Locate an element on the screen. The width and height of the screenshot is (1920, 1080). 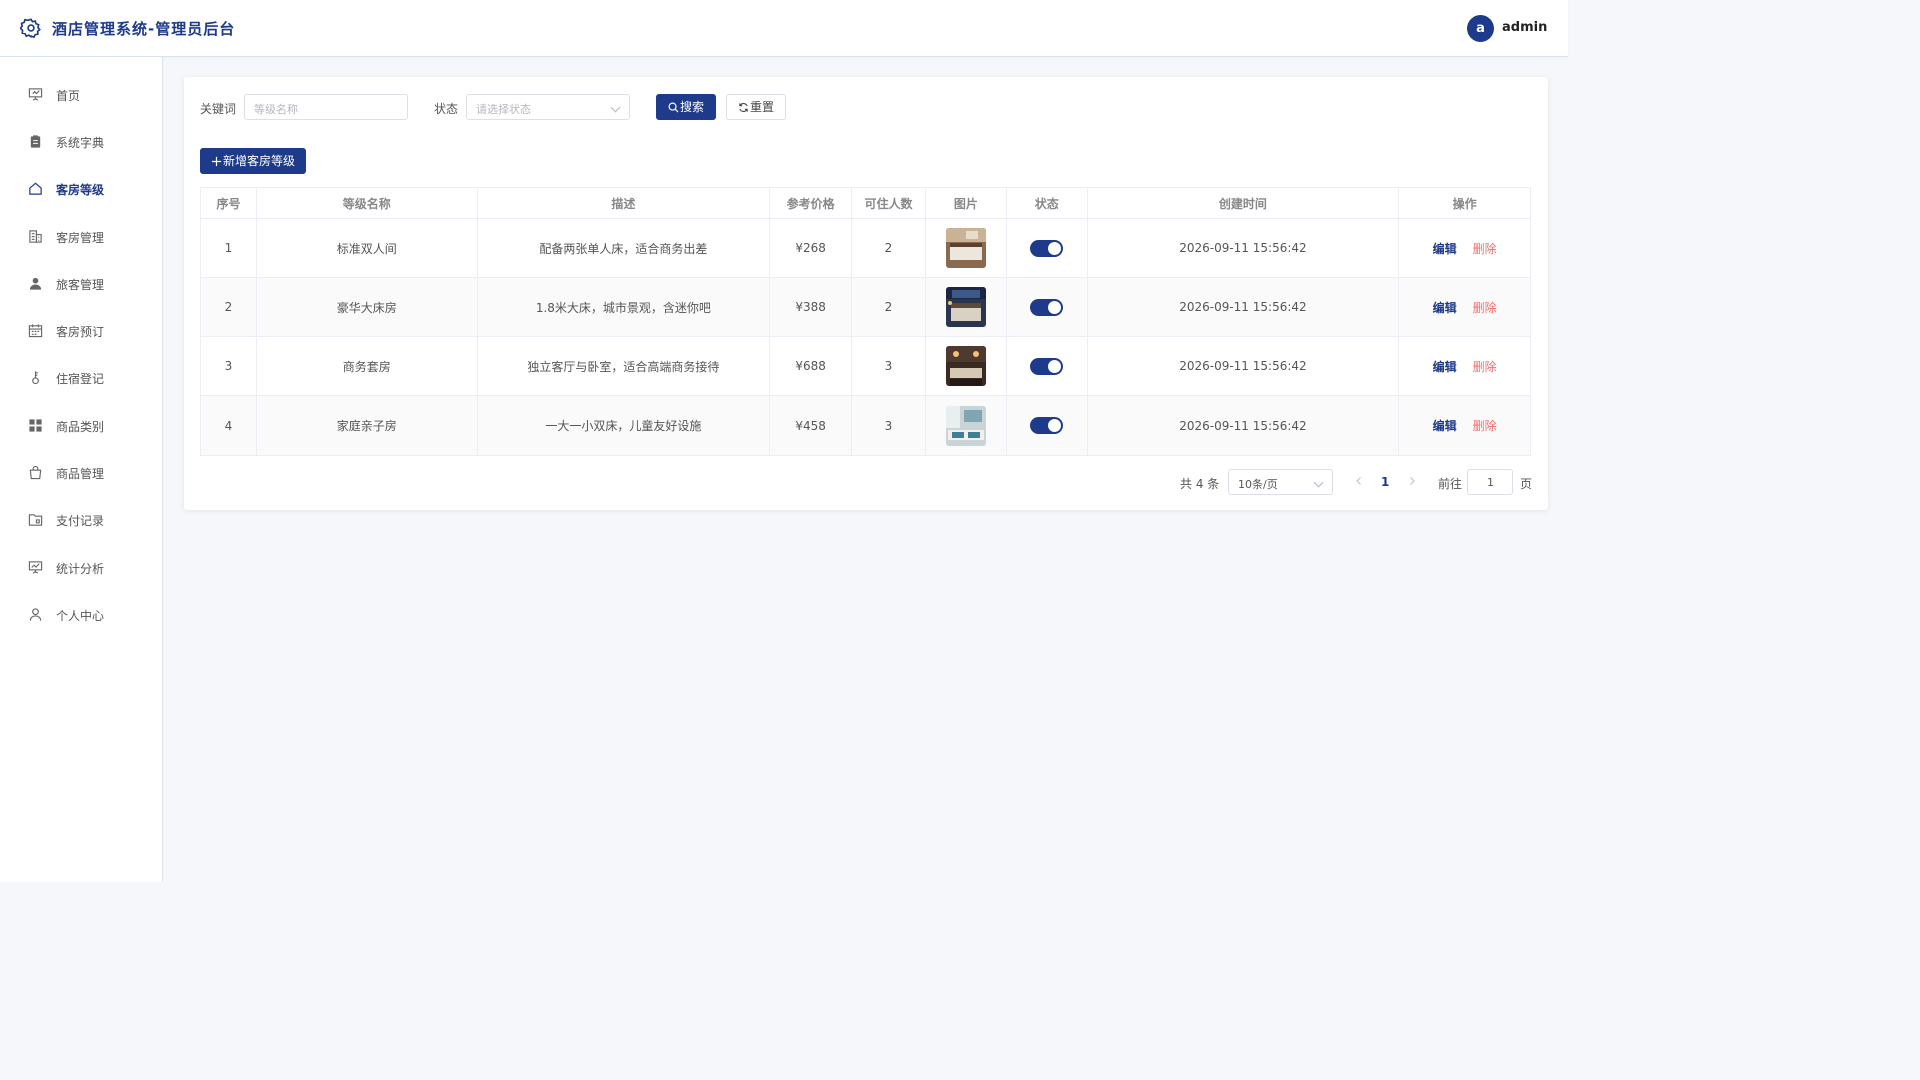
sidebar-item-label: 客房预订 is located at coordinates (80, 332).